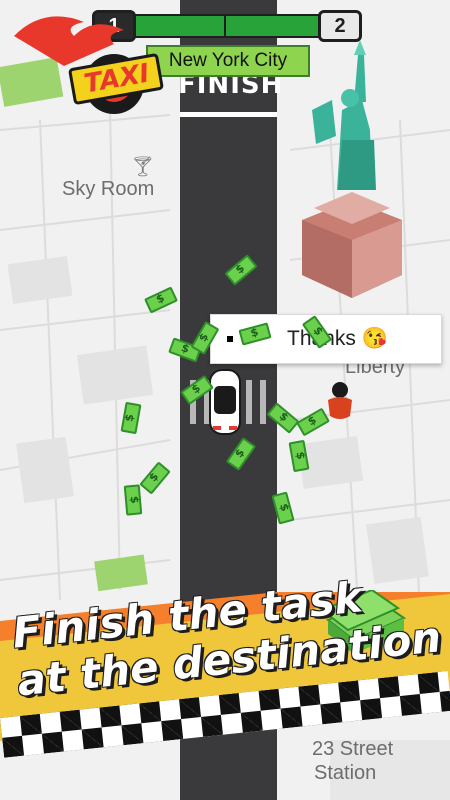  I want to click on poi-label-sky-room: Sky Room, so click(108, 189).